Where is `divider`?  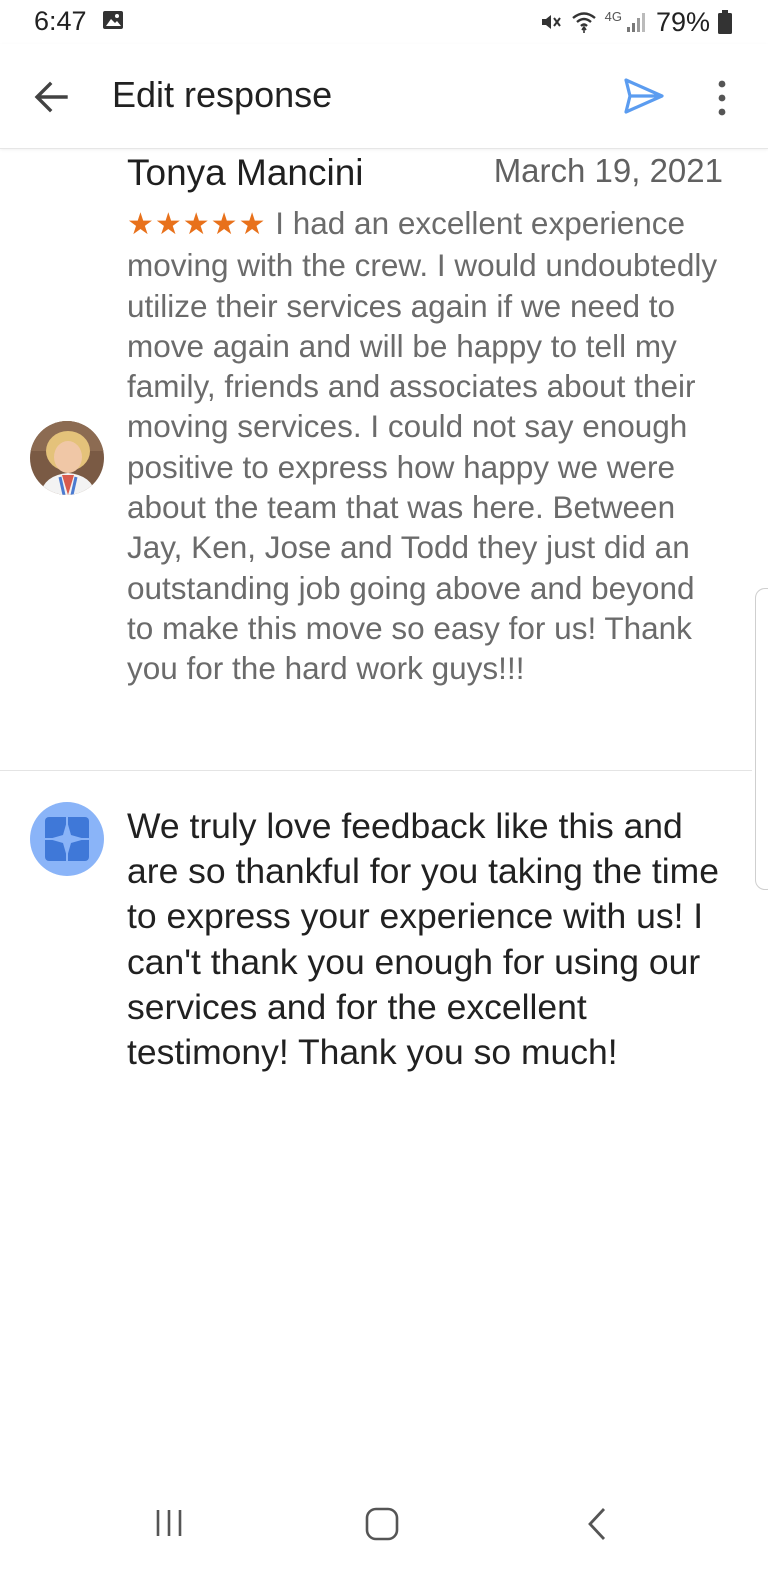 divider is located at coordinates (376, 770).